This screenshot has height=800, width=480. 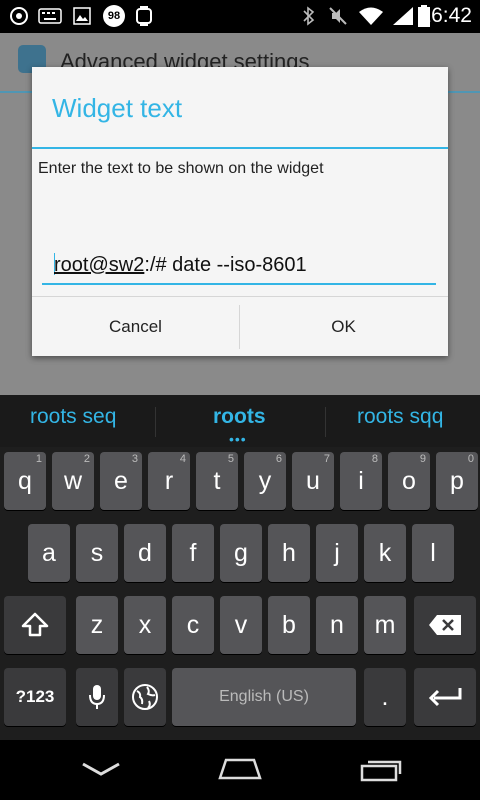 What do you see at coordinates (337, 625) in the screenshot?
I see `key-n: n` at bounding box center [337, 625].